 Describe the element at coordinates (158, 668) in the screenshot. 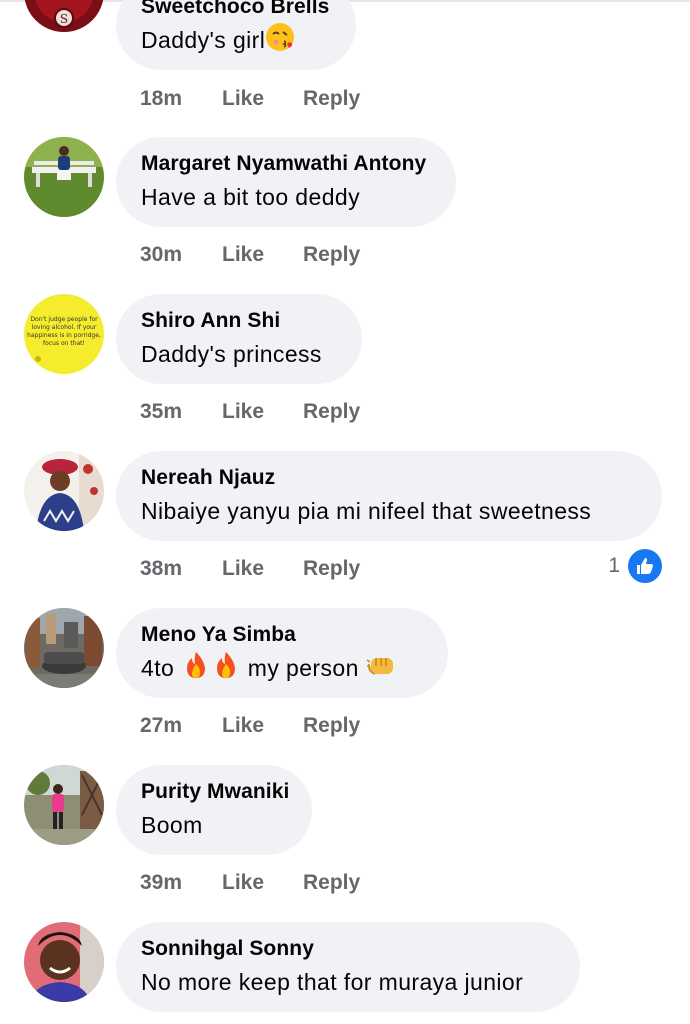

I see `comment-text-content: 4to` at that location.